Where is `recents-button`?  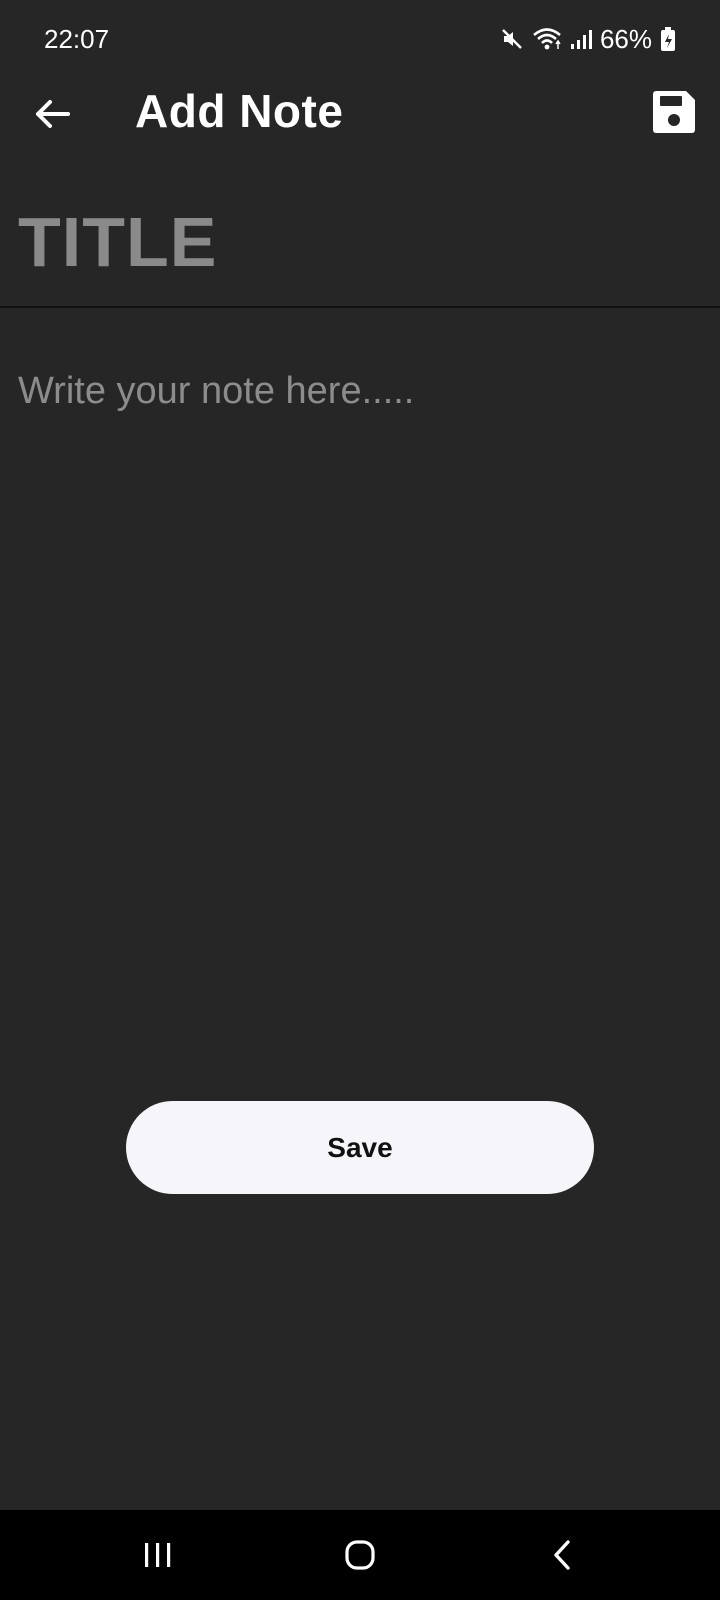 recents-button is located at coordinates (158, 1557).